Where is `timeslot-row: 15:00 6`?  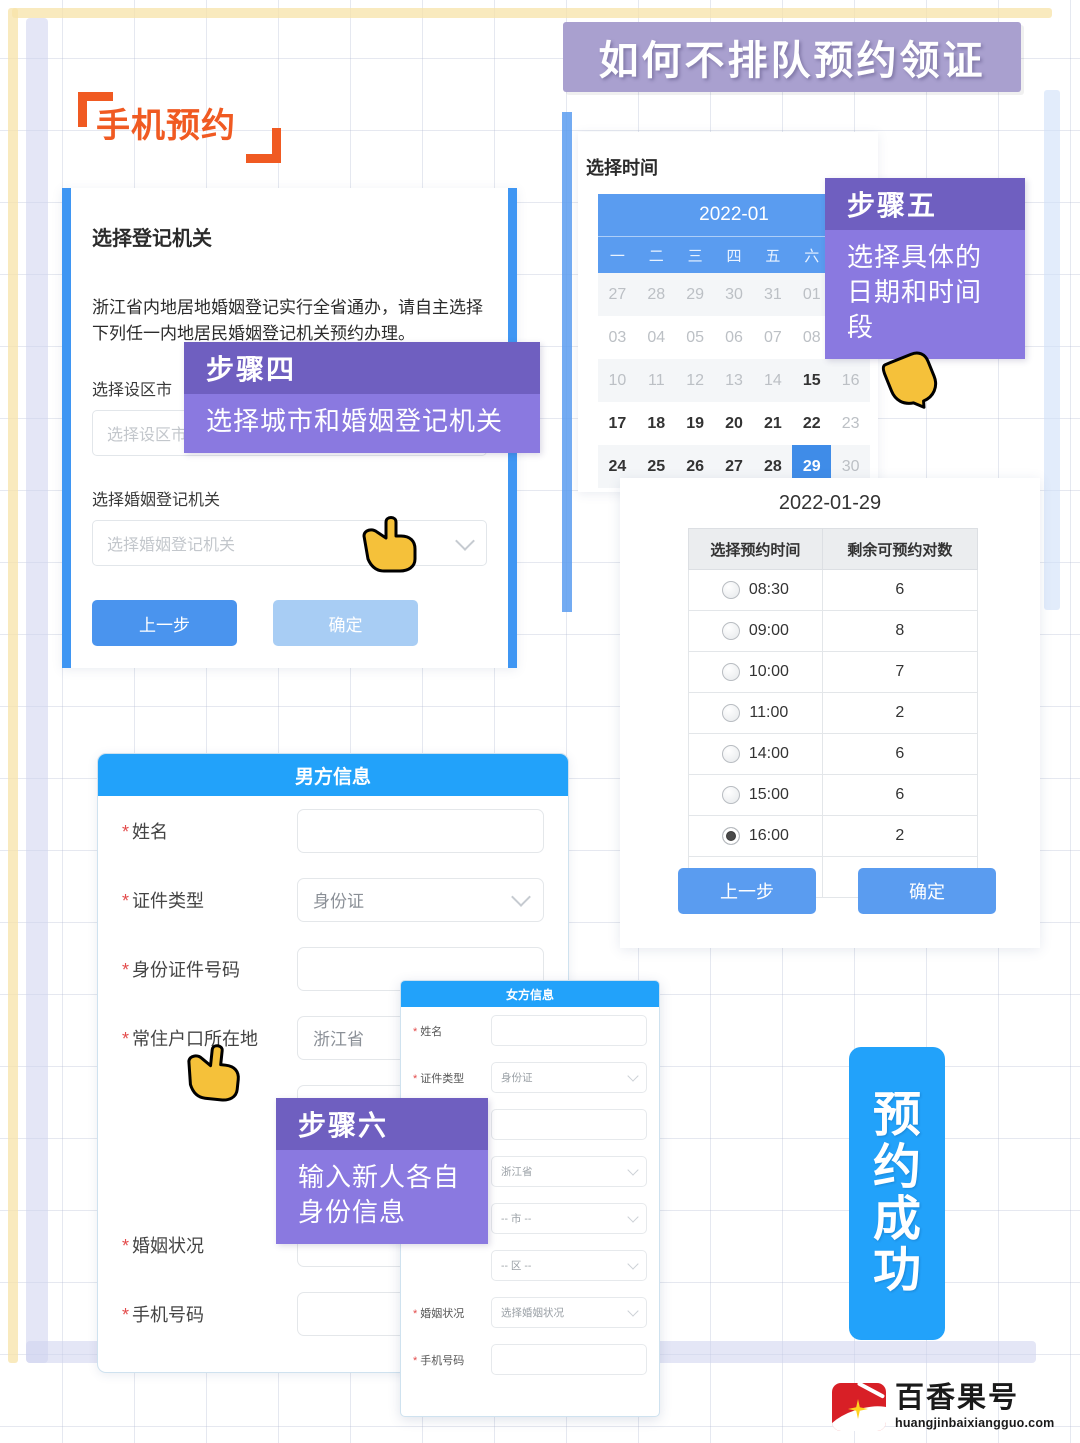
timeslot-row: 15:00 6 is located at coordinates (833, 795).